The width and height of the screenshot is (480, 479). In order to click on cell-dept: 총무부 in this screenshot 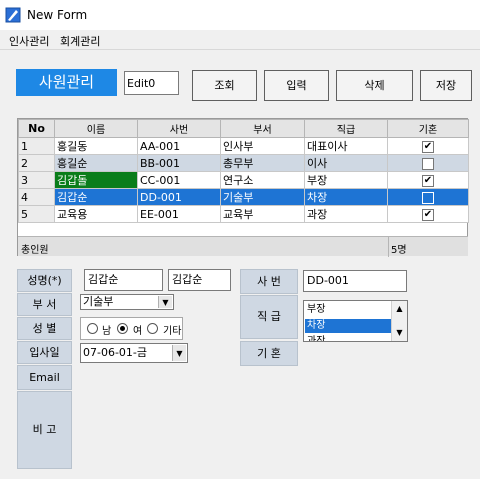, I will do `click(262, 163)`.